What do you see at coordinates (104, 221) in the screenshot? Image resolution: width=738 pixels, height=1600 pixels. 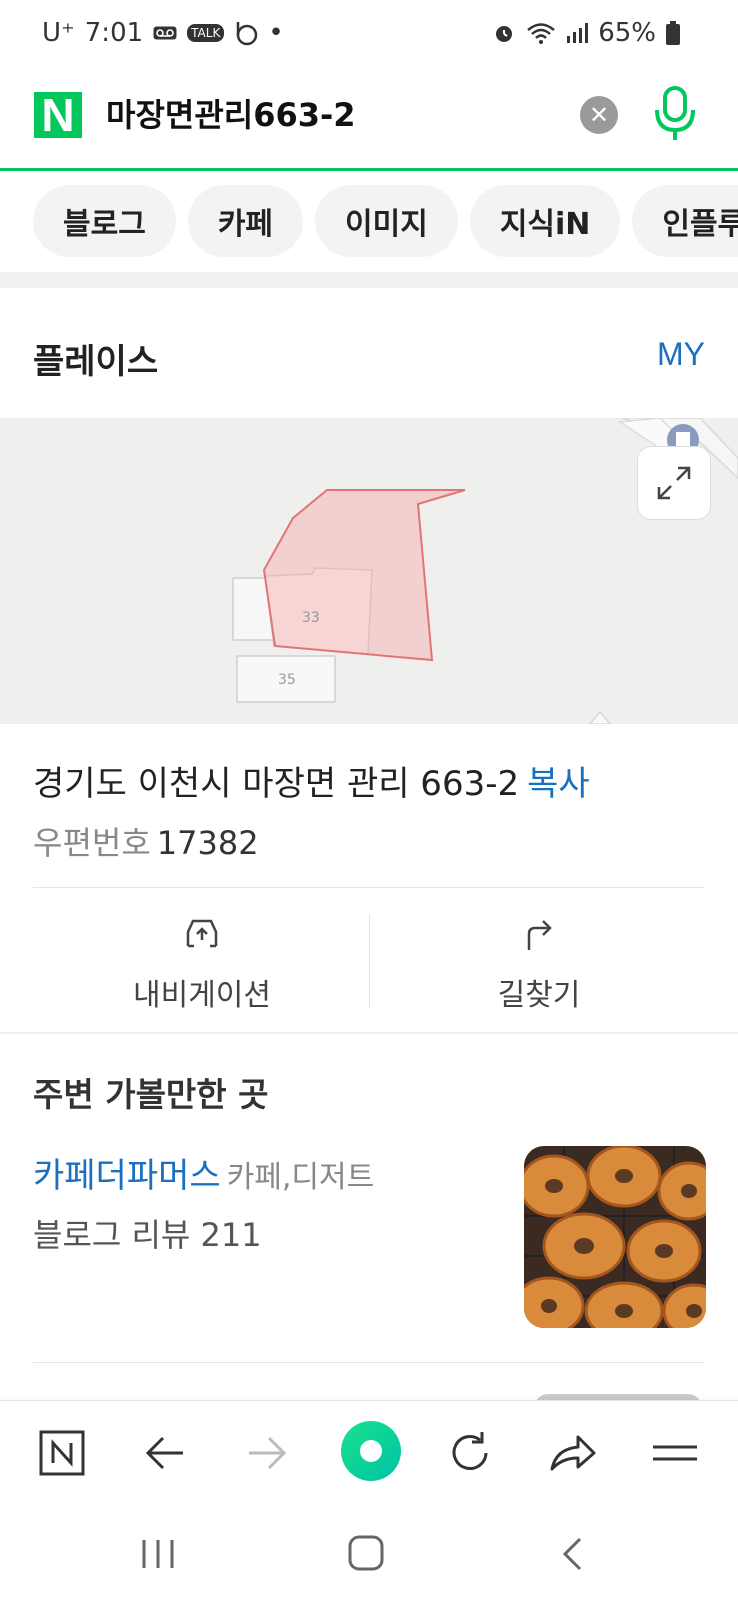 I see `tab-blog: 블로그` at bounding box center [104, 221].